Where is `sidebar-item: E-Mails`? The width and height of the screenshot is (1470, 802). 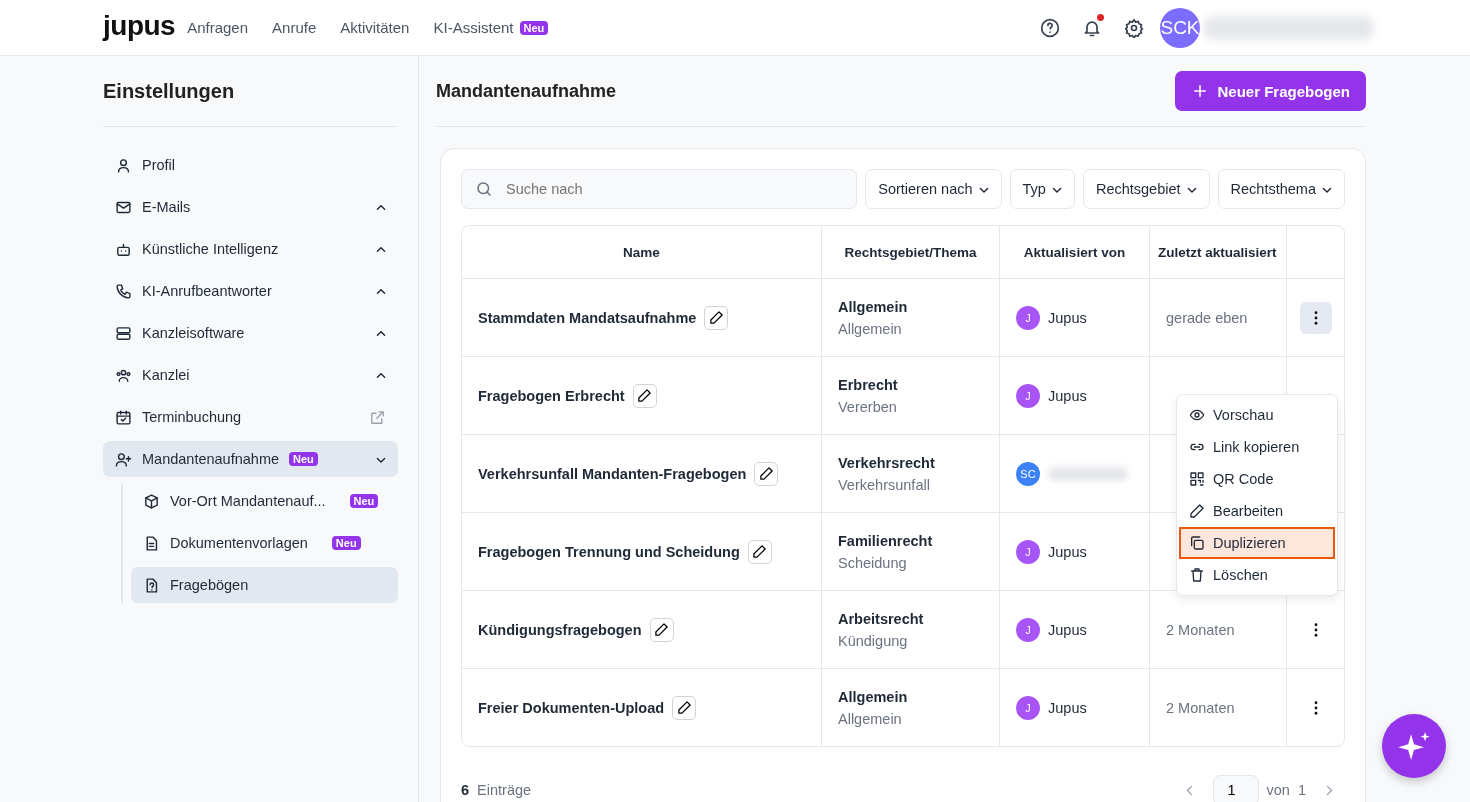
sidebar-item: E-Mails is located at coordinates (250, 207).